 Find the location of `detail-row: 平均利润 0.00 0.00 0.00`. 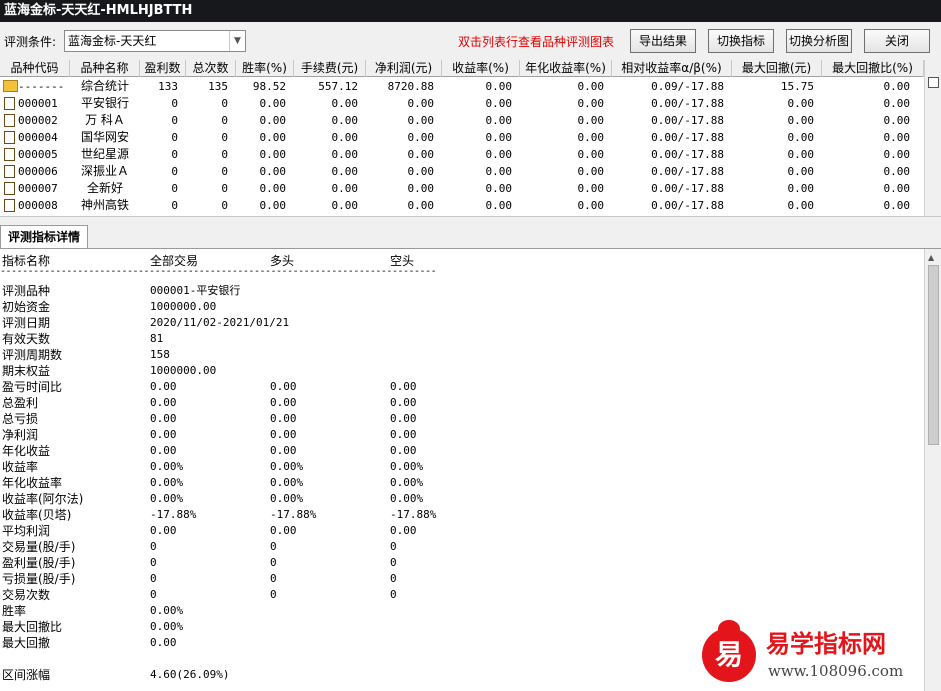

detail-row: 平均利润 0.00 0.00 0.00 is located at coordinates (462, 531).